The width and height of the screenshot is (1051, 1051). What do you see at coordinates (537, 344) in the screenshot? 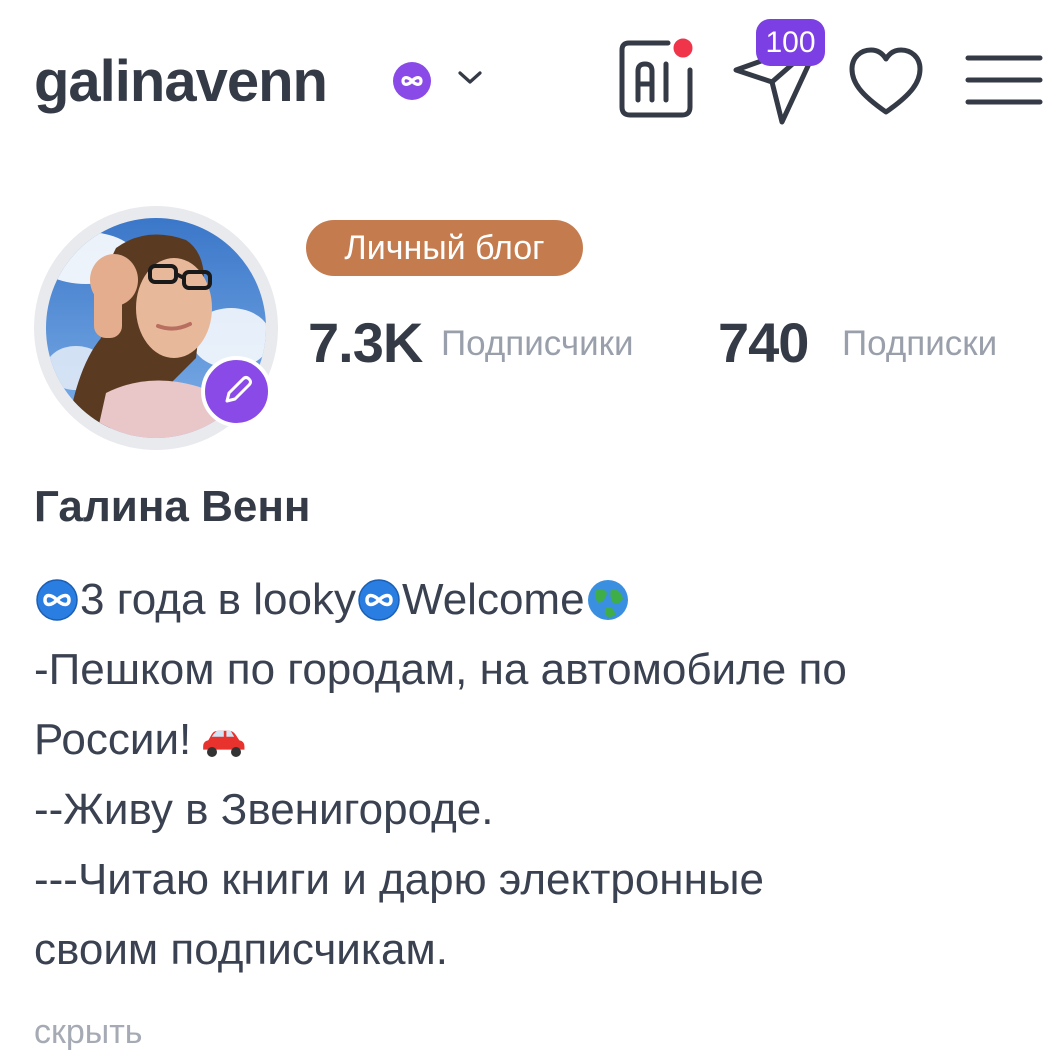
I see `followers-label: Подписчики` at bounding box center [537, 344].